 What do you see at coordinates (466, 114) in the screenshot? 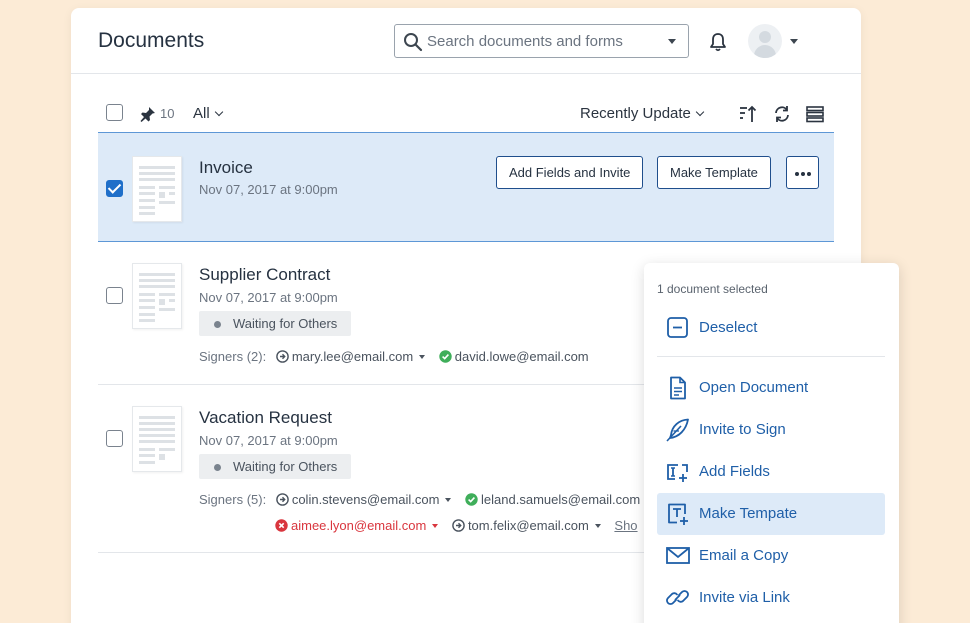
I see `list-toolbar: 10 All Recently Update` at bounding box center [466, 114].